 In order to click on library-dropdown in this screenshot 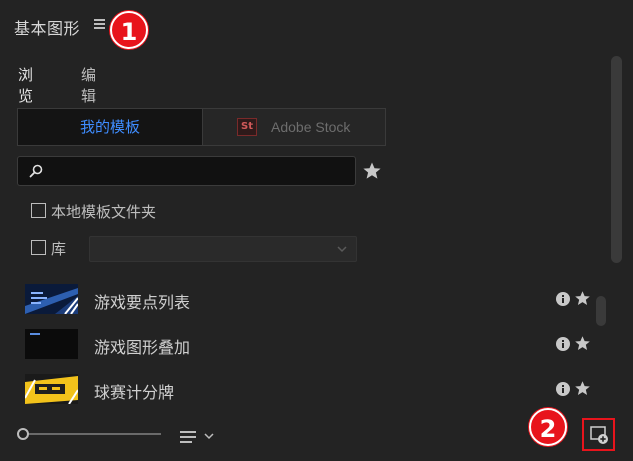, I will do `click(223, 249)`.